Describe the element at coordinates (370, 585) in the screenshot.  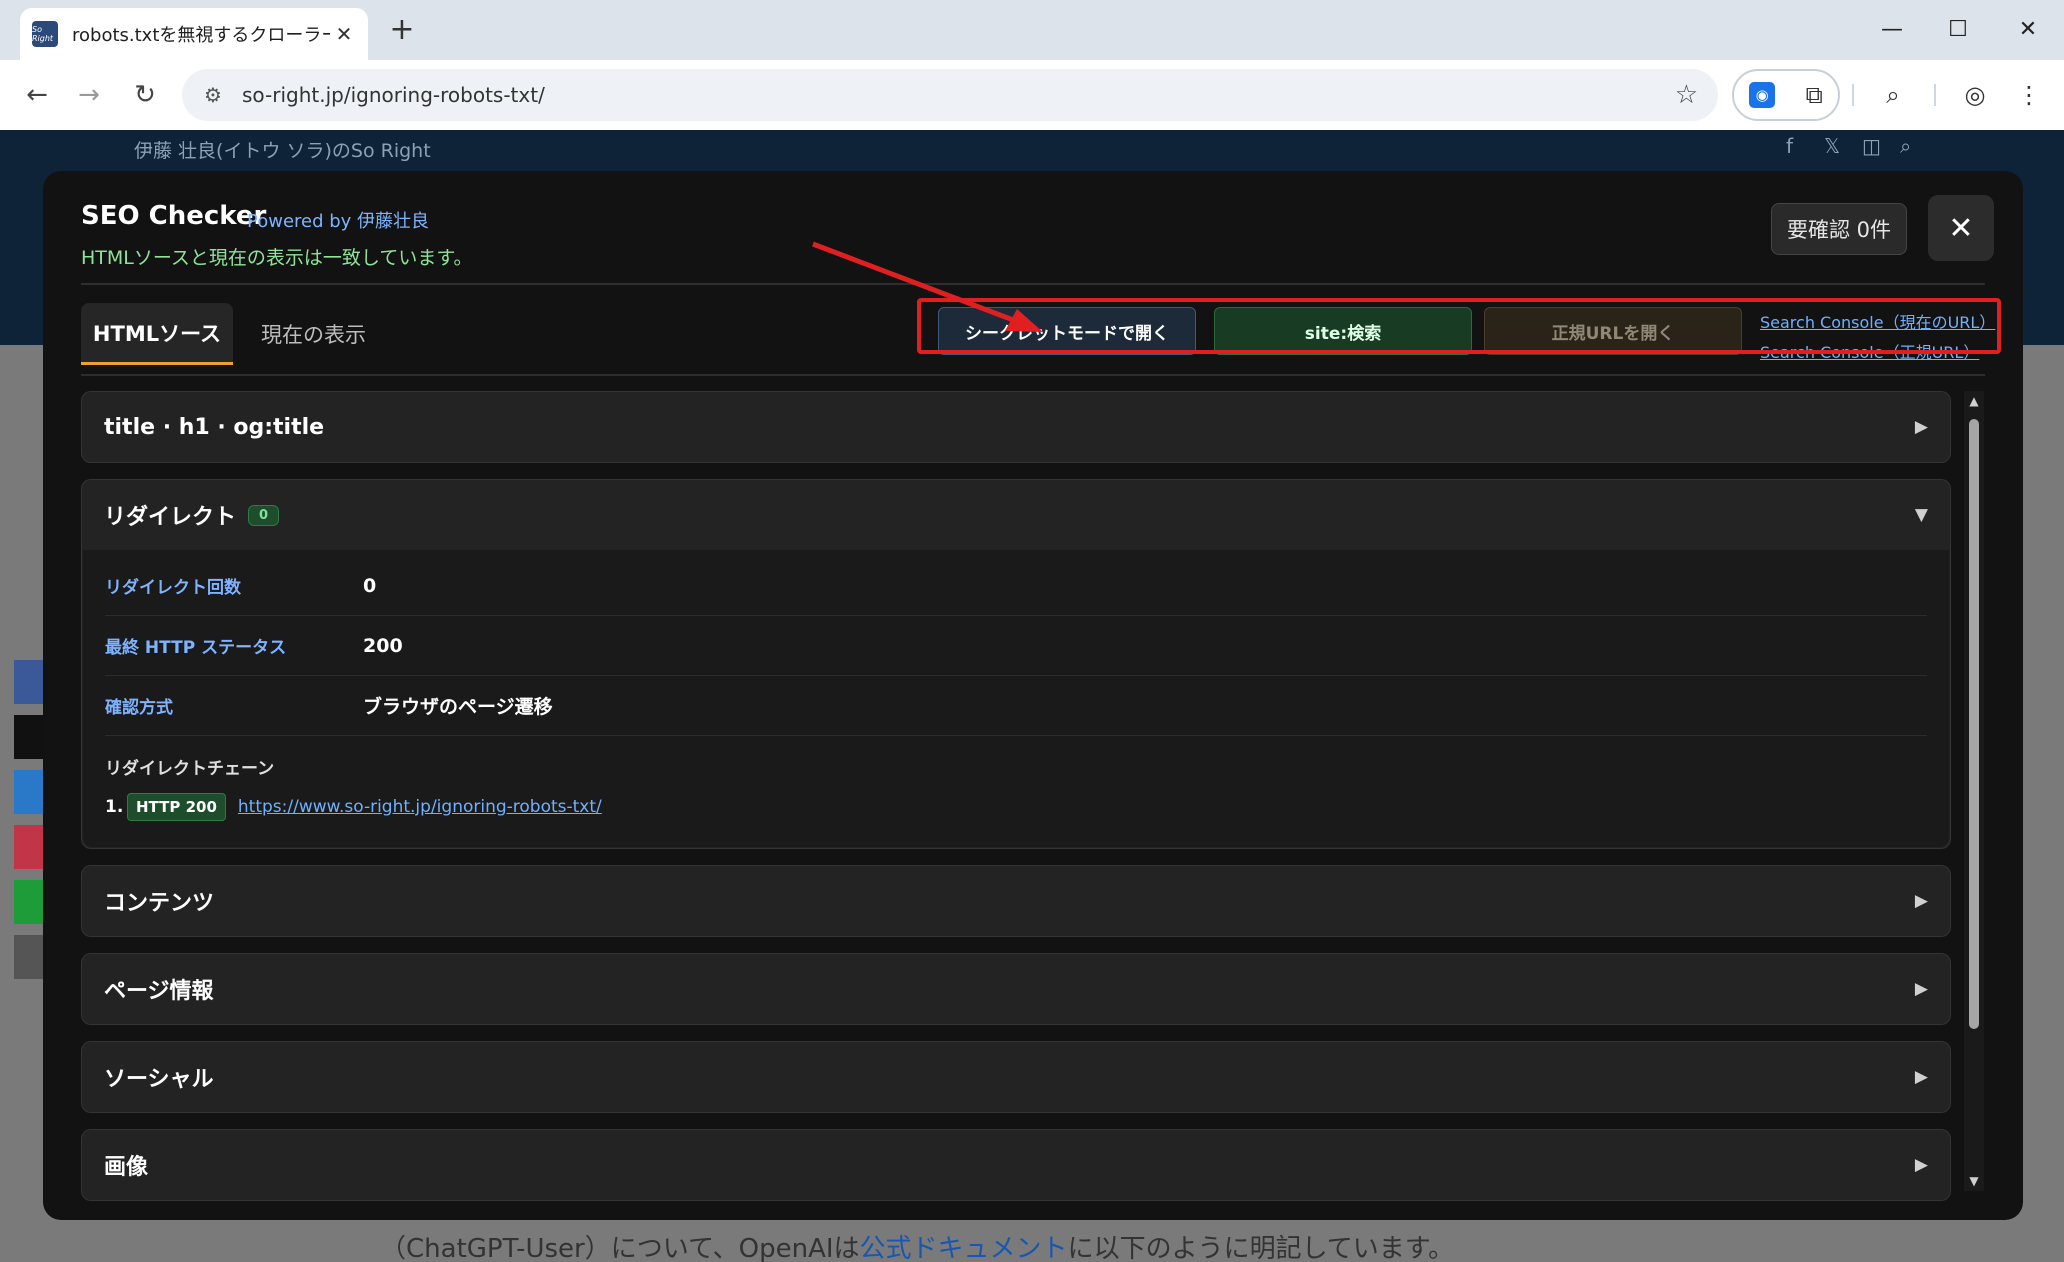
I see `redirect-count-value: 0` at that location.